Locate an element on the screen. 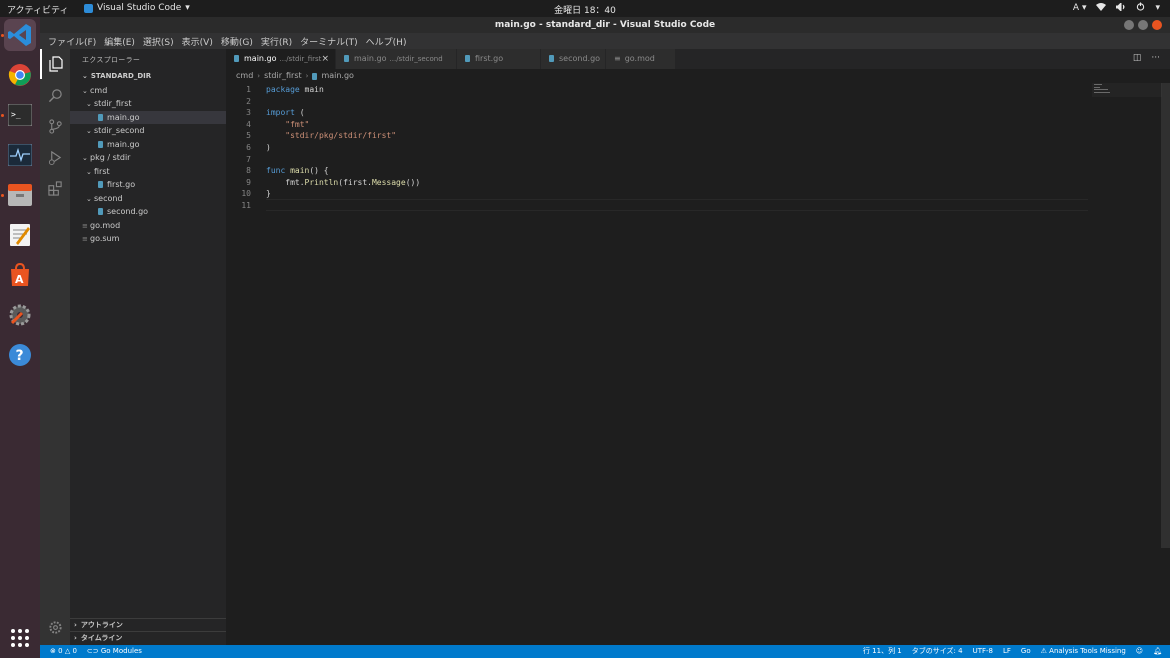 This screenshot has width=1170, height=658. extensions-icon is located at coordinates (55, 188).